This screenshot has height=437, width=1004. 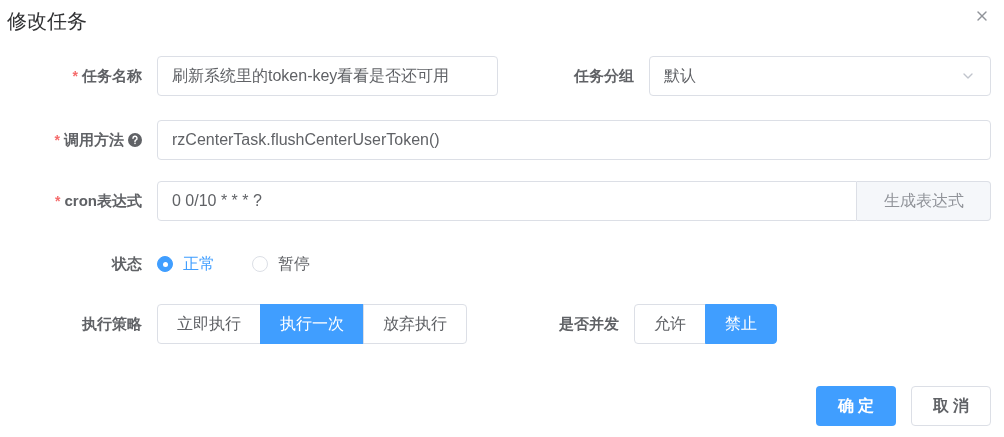 I want to click on text-field: 0 0/10 * * * ?, so click(x=507, y=201).